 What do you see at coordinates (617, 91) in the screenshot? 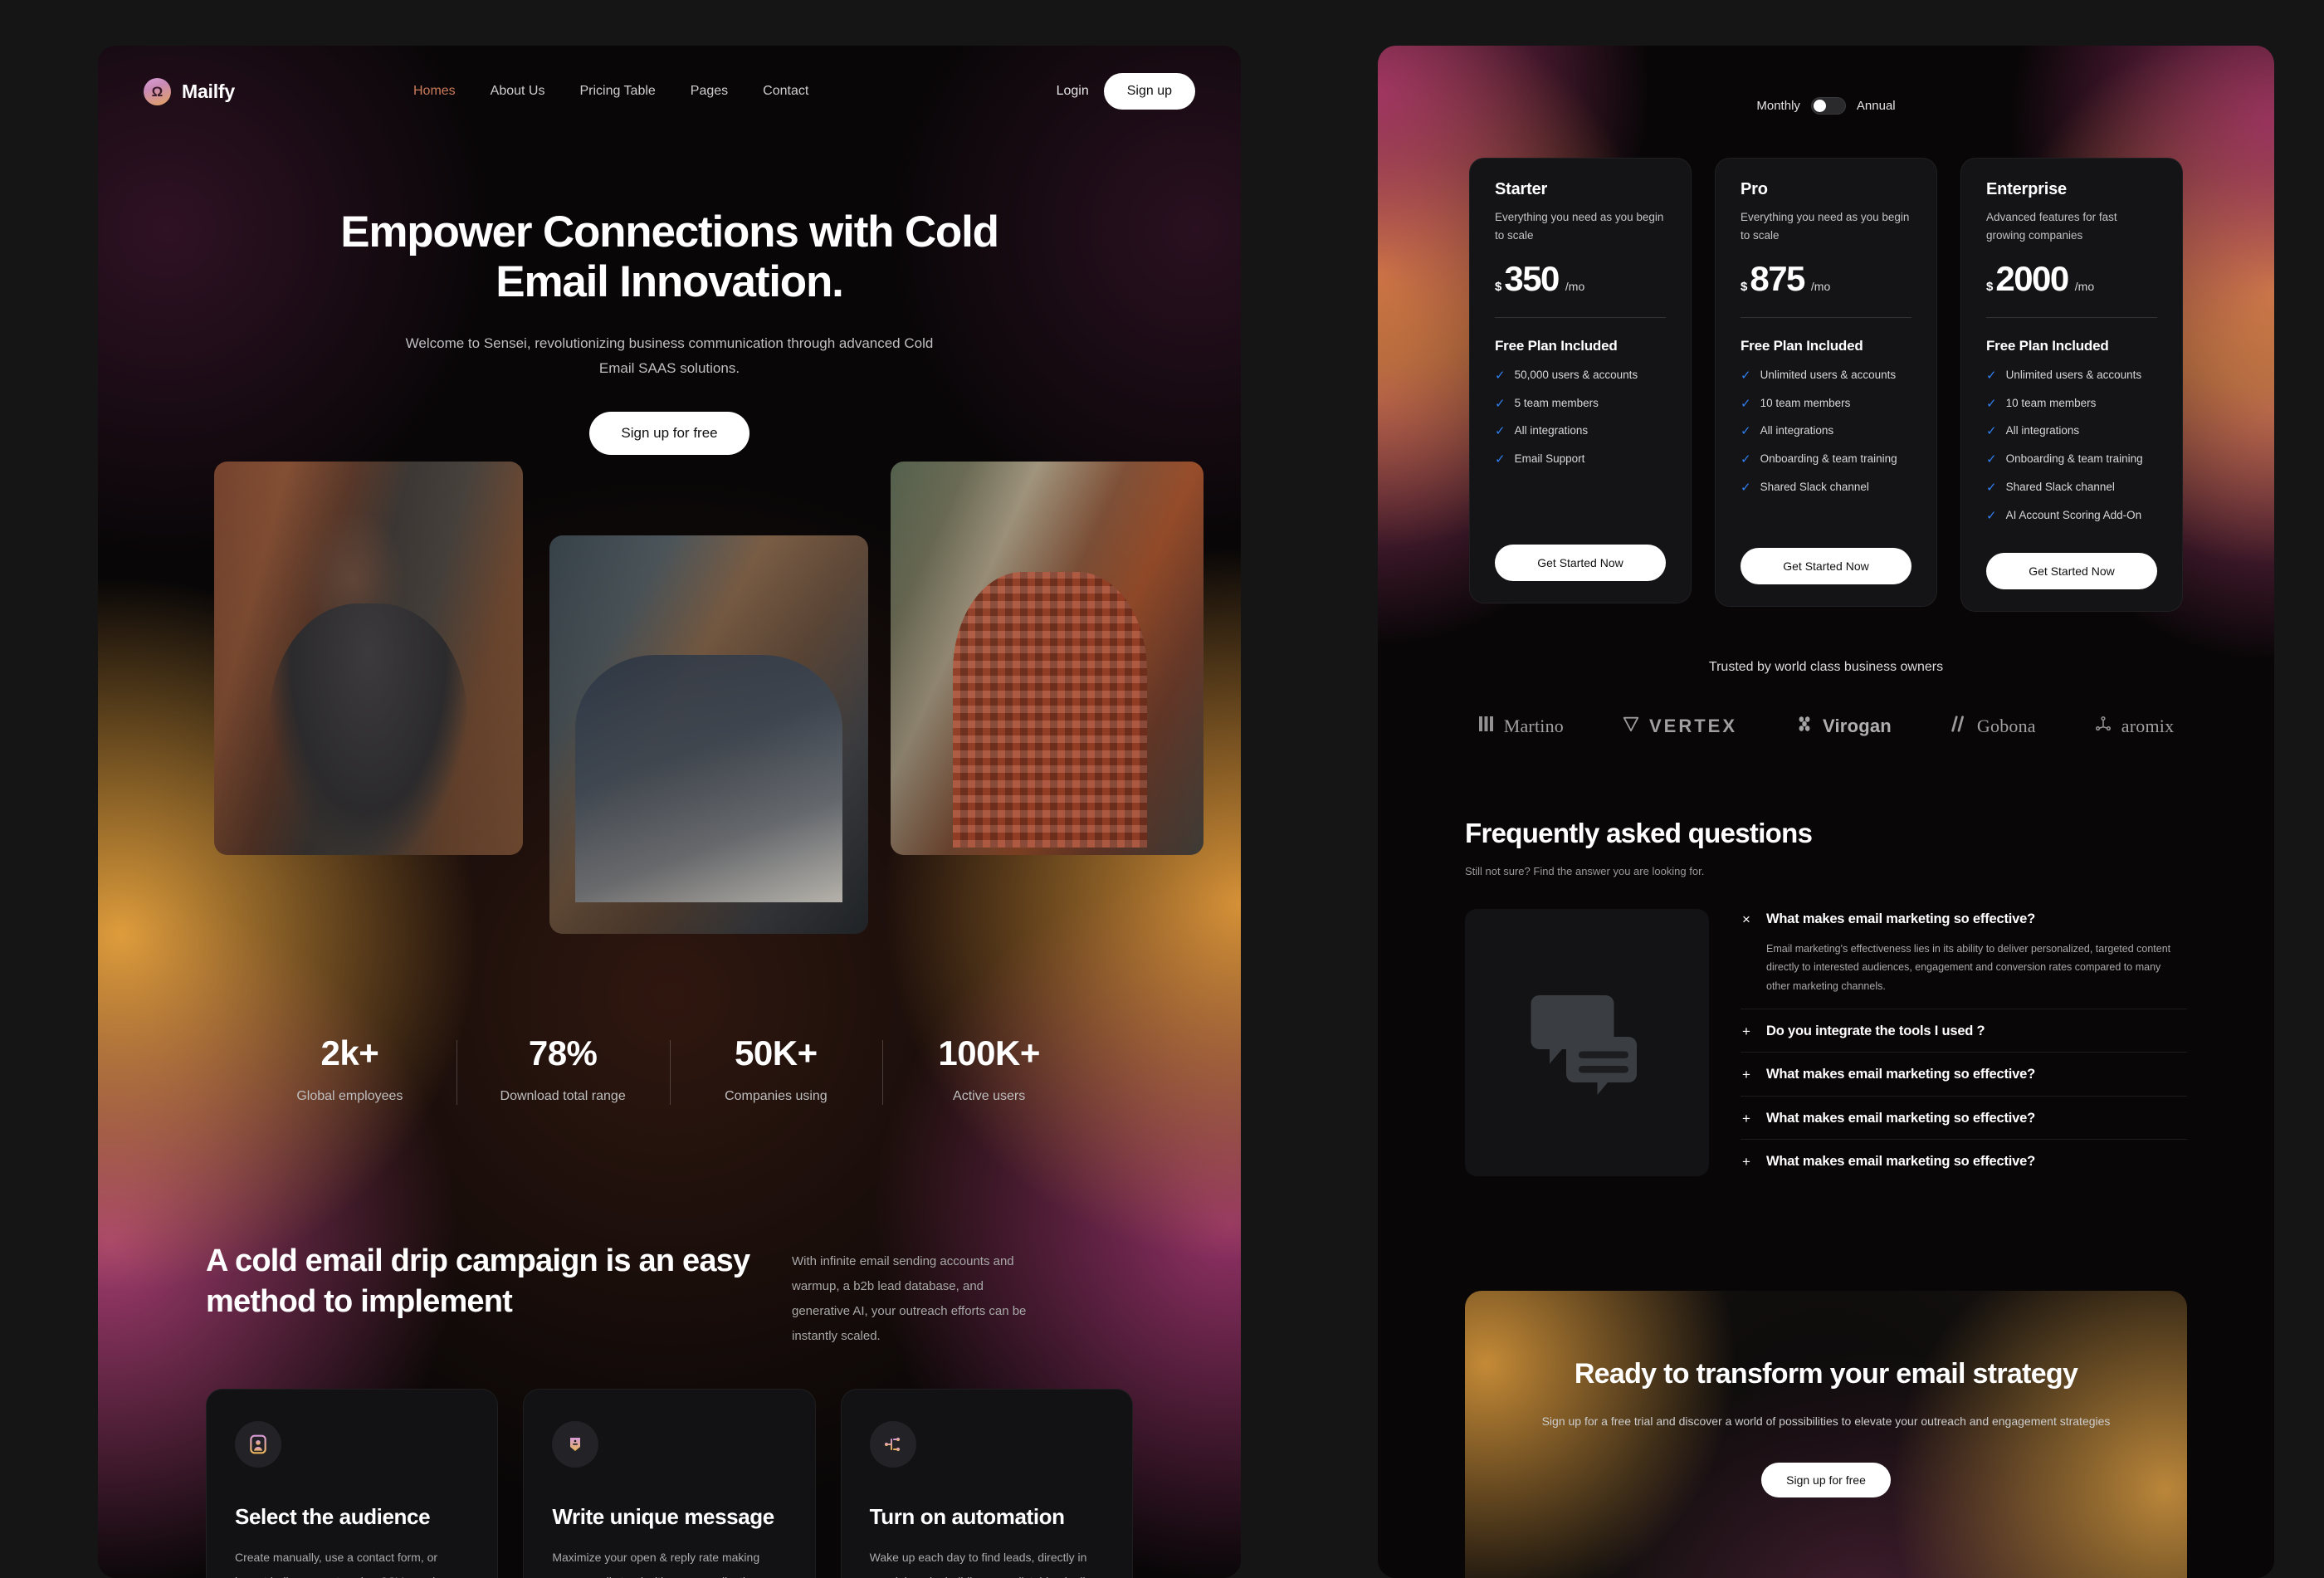
I see `nav-item-pricing-table: Pricing Table` at bounding box center [617, 91].